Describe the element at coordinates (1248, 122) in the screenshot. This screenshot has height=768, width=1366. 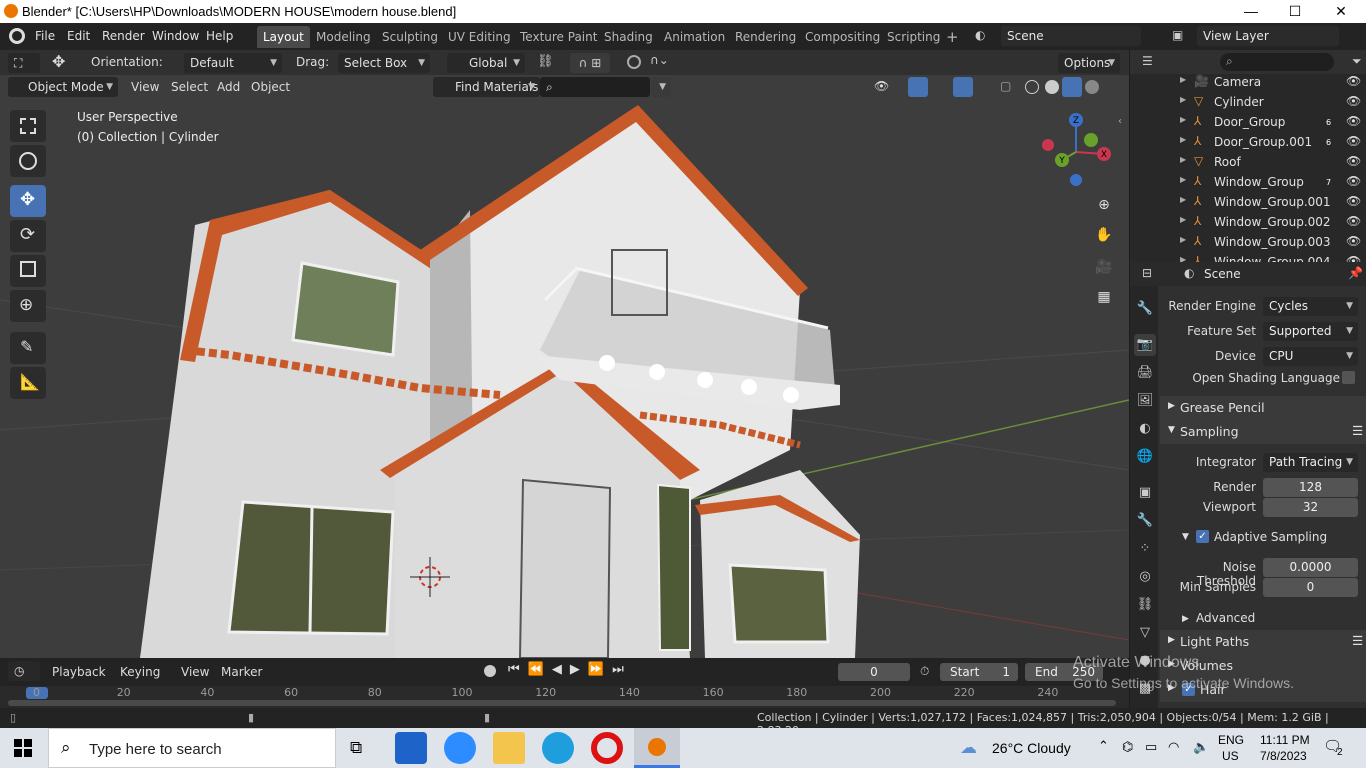
I see `outliner-item: ▶ ⅄ Door_Group 6 👁` at that location.